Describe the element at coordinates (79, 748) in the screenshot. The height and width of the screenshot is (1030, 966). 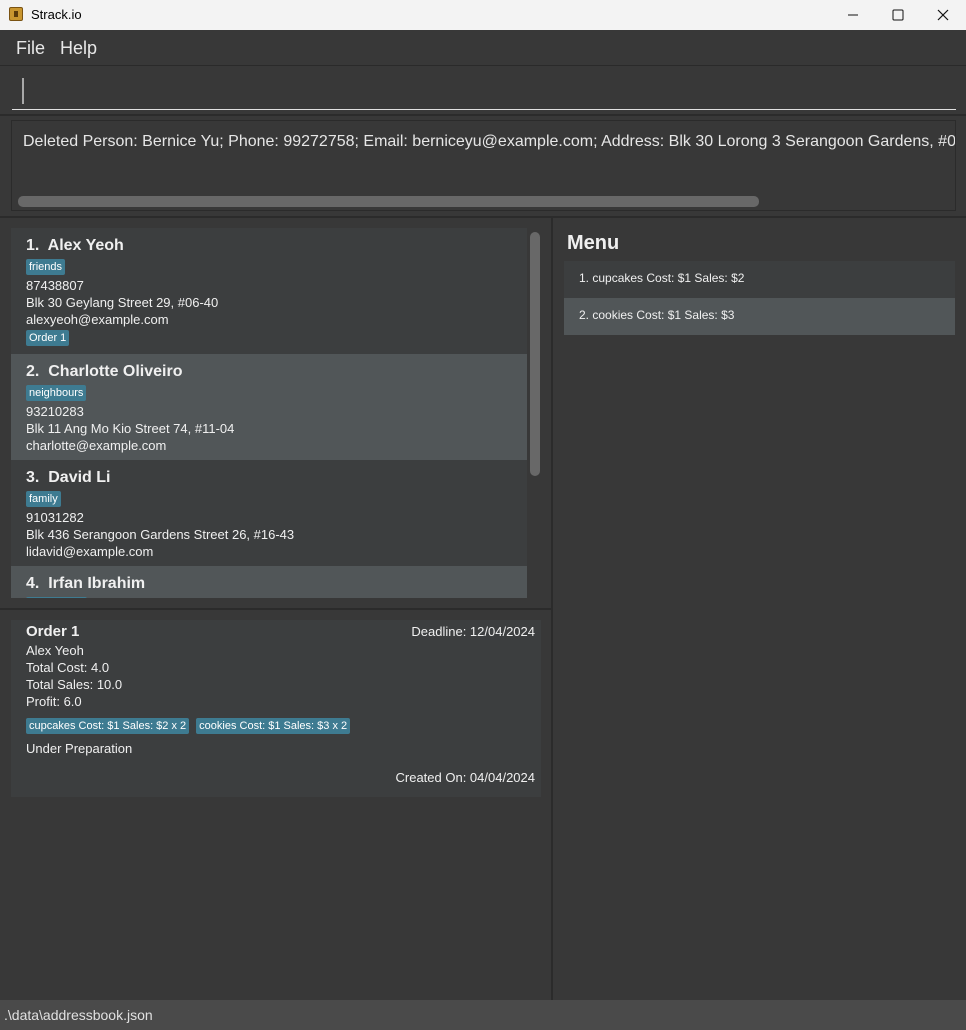
I see `order-status: Under Preparation` at that location.